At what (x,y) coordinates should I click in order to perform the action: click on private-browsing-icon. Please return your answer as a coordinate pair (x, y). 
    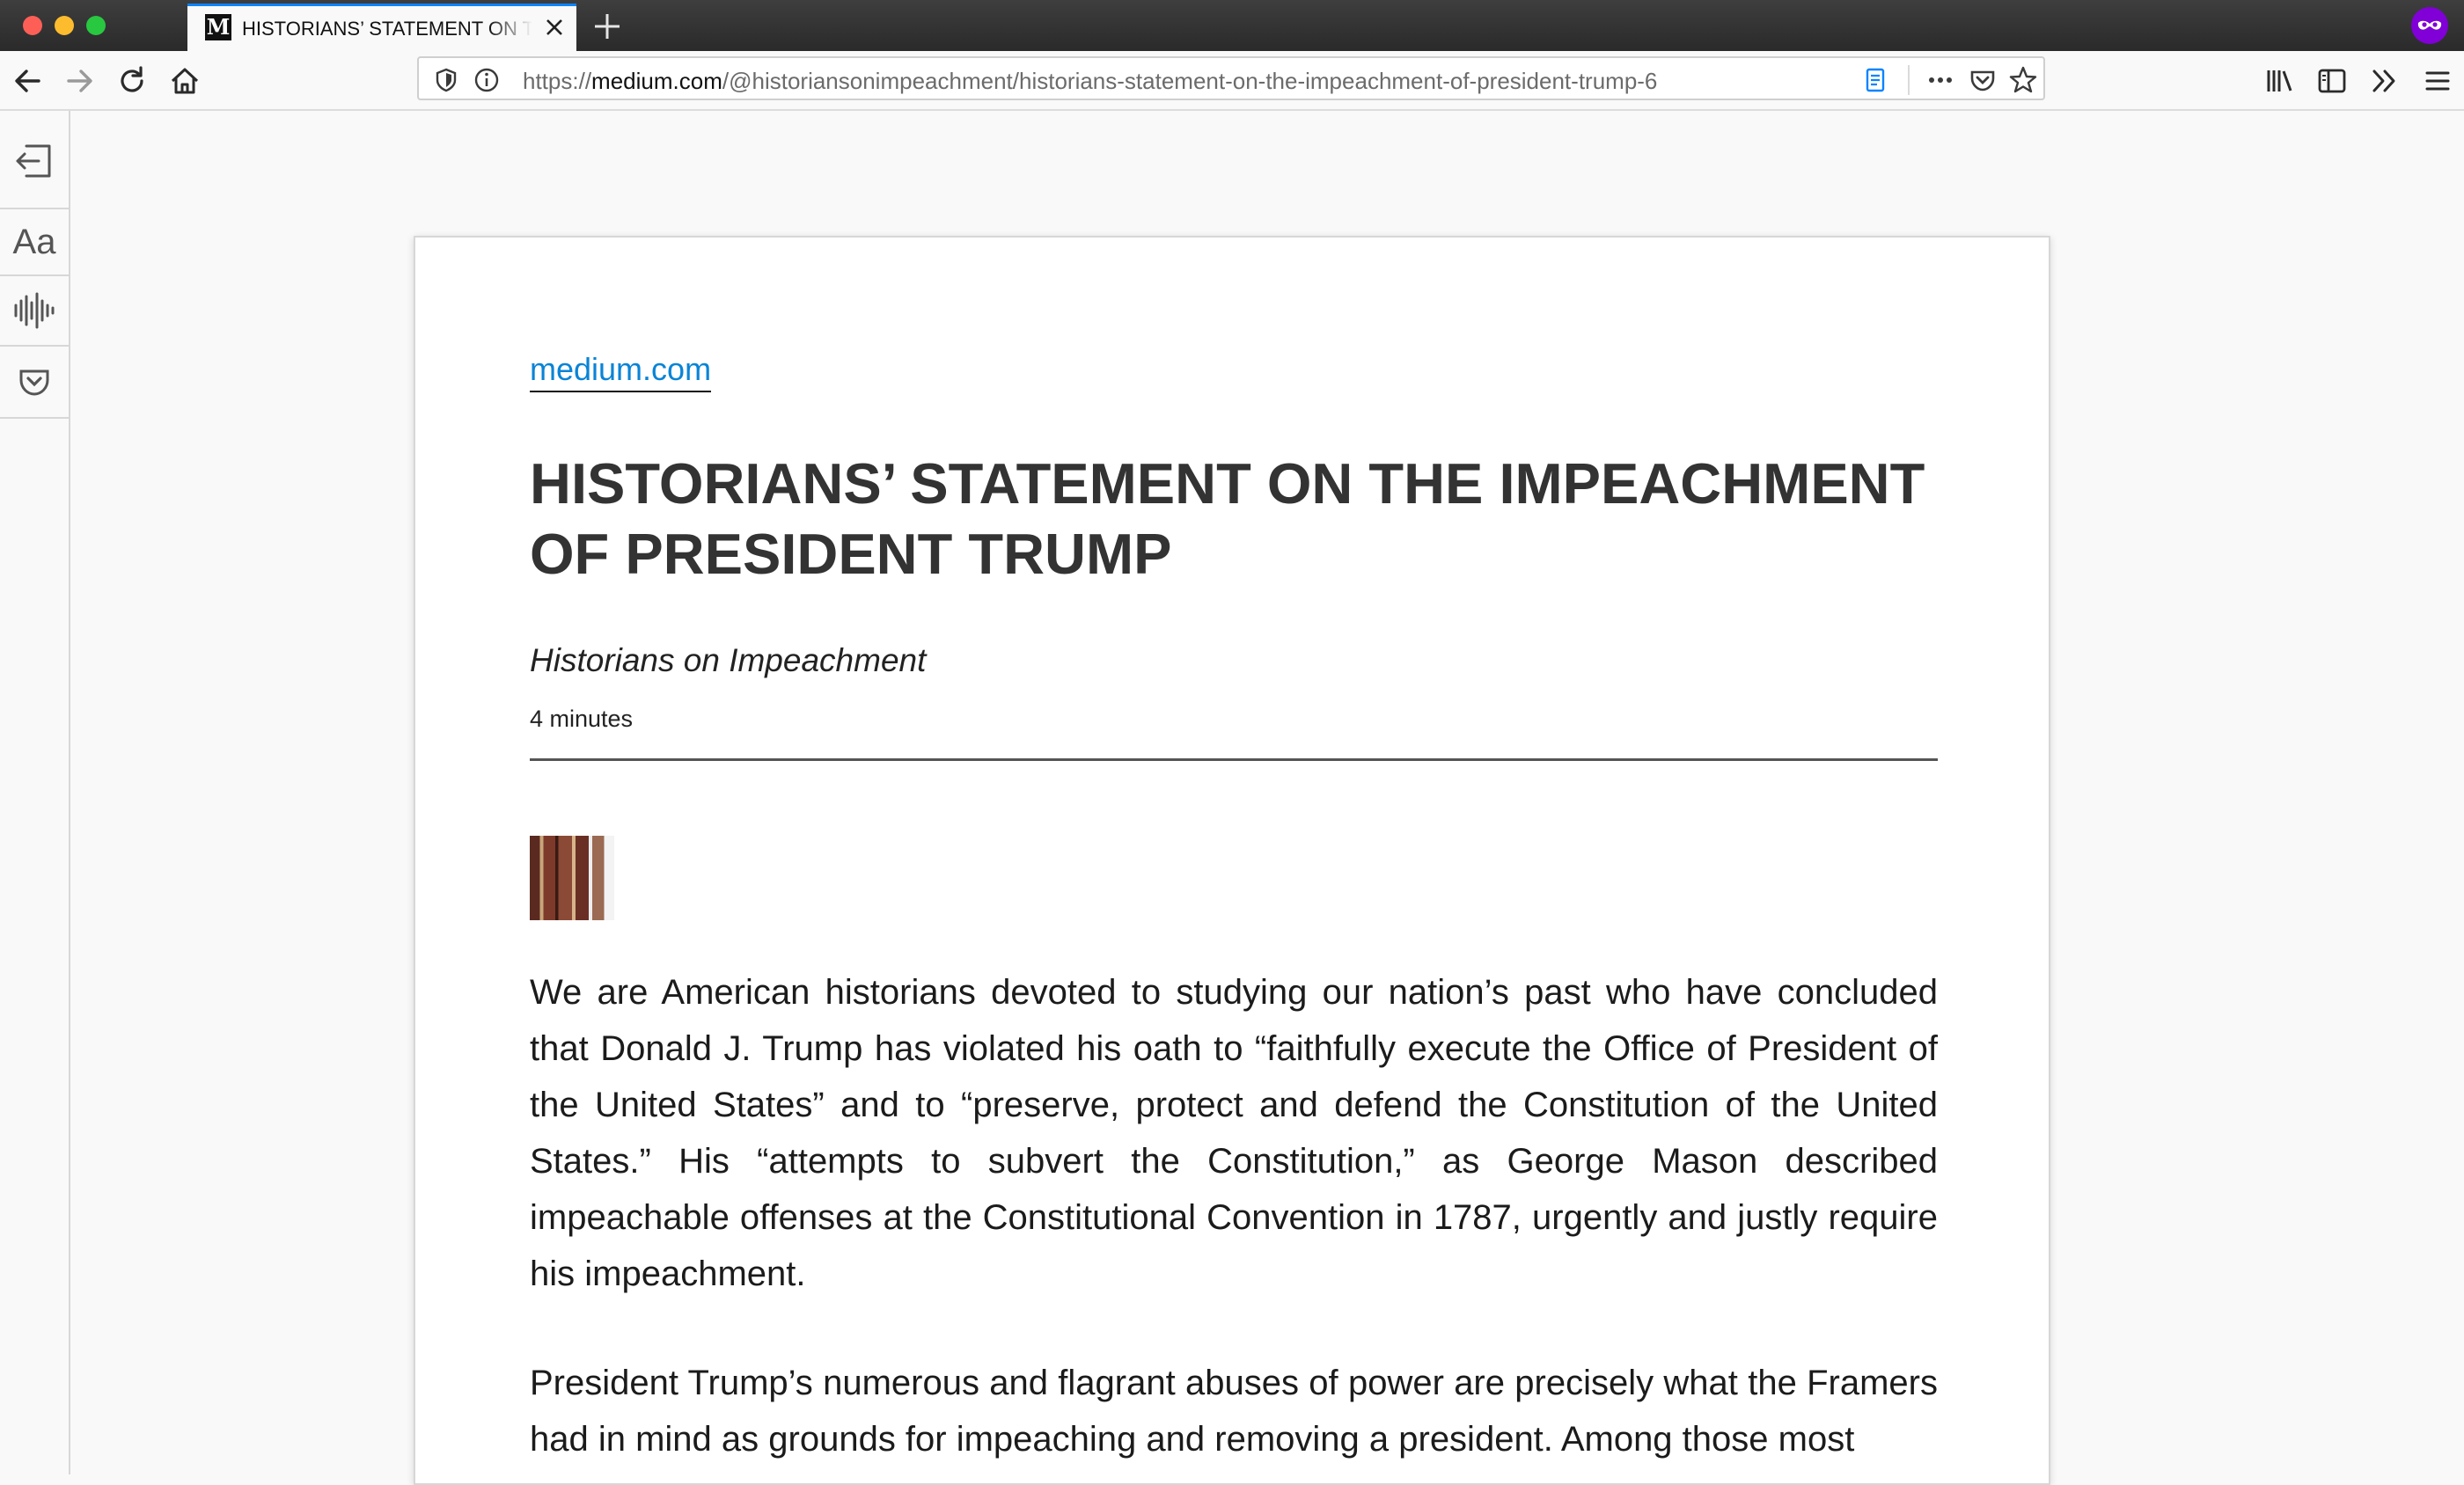
    Looking at the image, I should click on (2430, 26).